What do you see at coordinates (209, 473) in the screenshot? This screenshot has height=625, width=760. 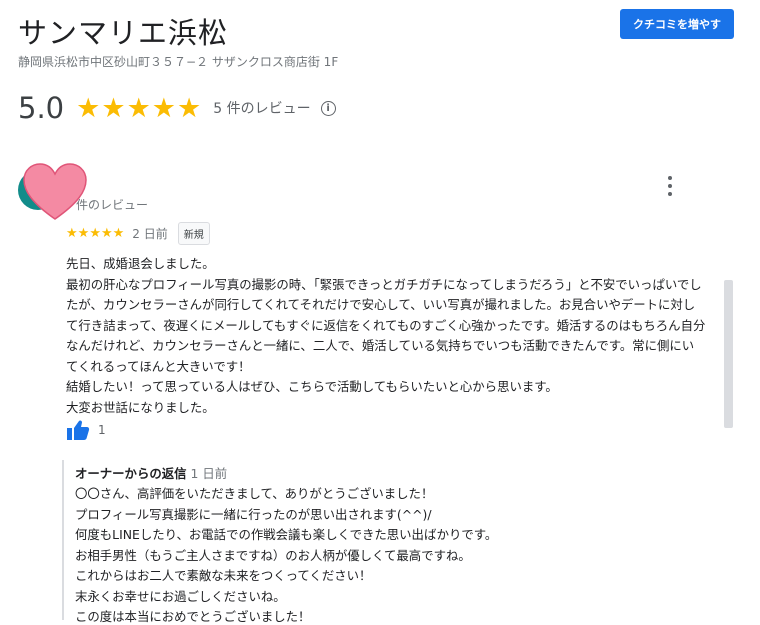 I see `owner-reply-date: 1 日前` at bounding box center [209, 473].